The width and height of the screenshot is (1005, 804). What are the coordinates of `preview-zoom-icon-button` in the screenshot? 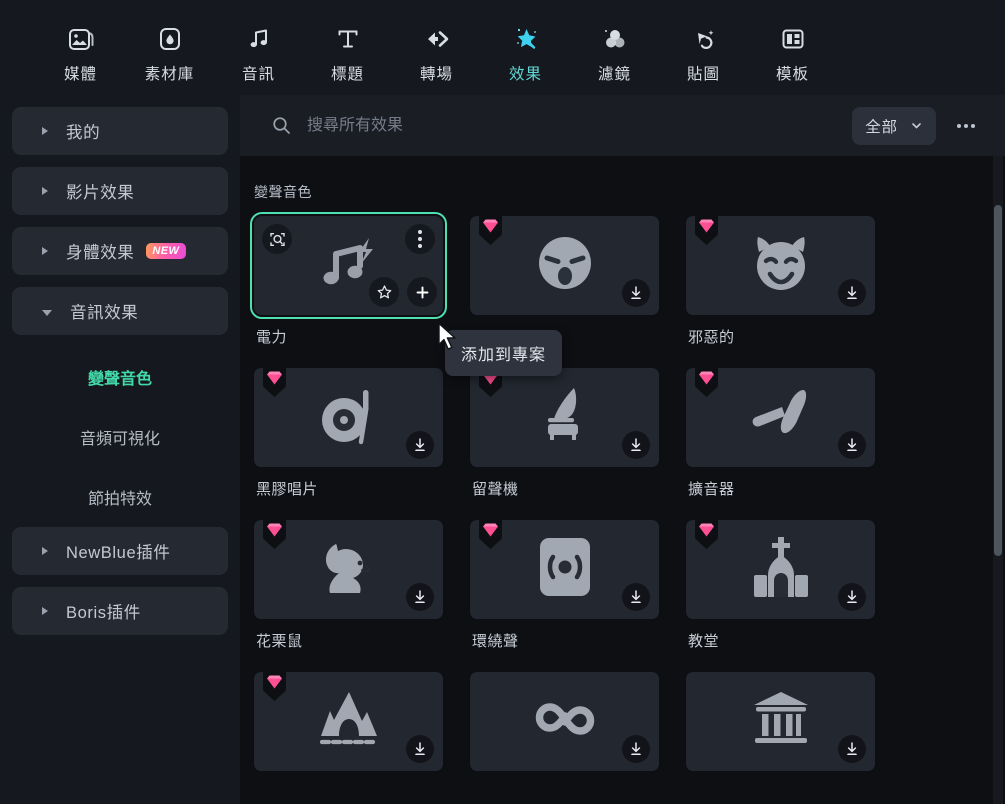 It's located at (277, 239).